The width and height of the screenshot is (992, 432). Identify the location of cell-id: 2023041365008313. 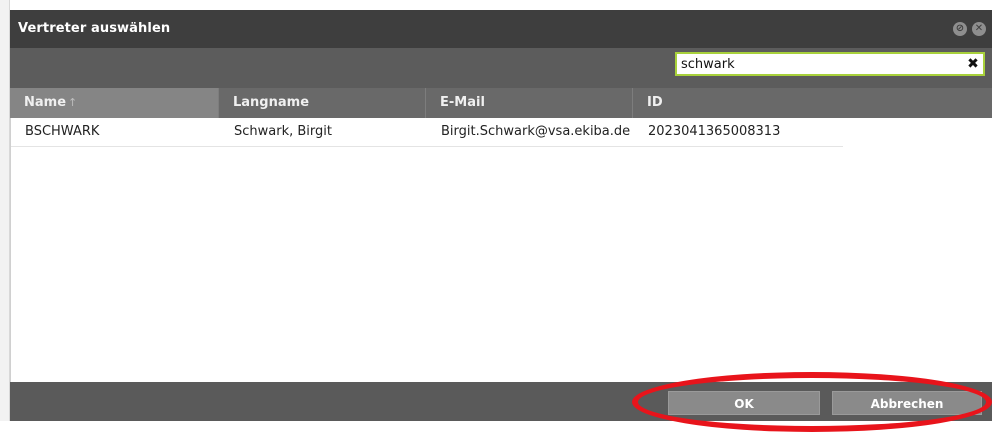
(714, 131).